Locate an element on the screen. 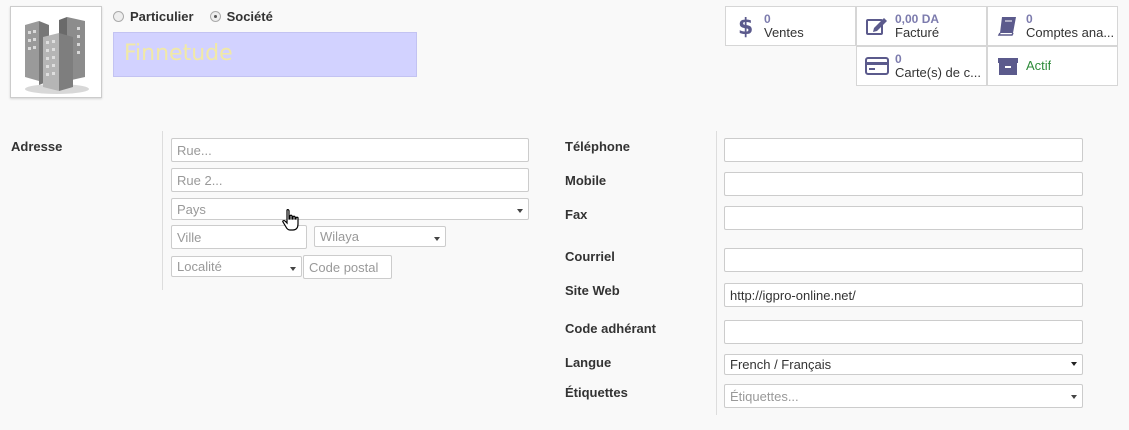 Image resolution: width=1129 pixels, height=430 pixels. company-type-selector: Particulier Société is located at coordinates (201, 16).